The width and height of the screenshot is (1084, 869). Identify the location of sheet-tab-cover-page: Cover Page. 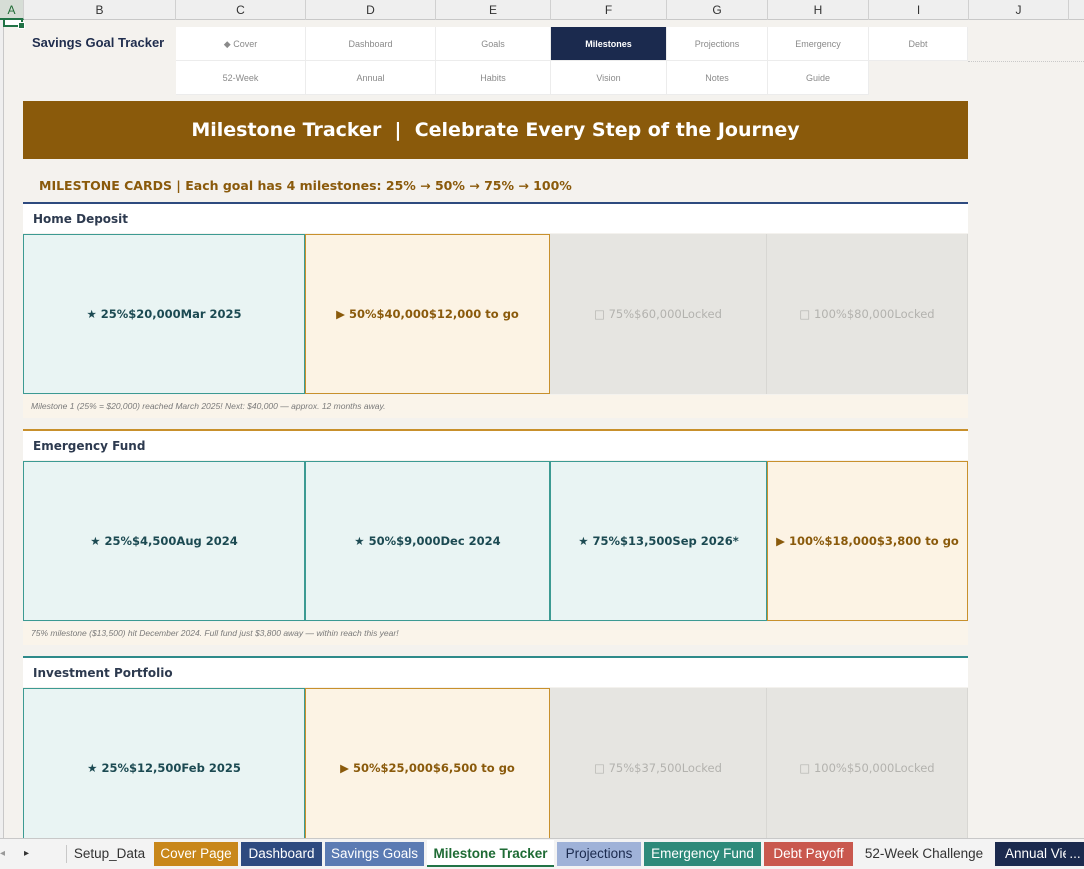
(196, 854).